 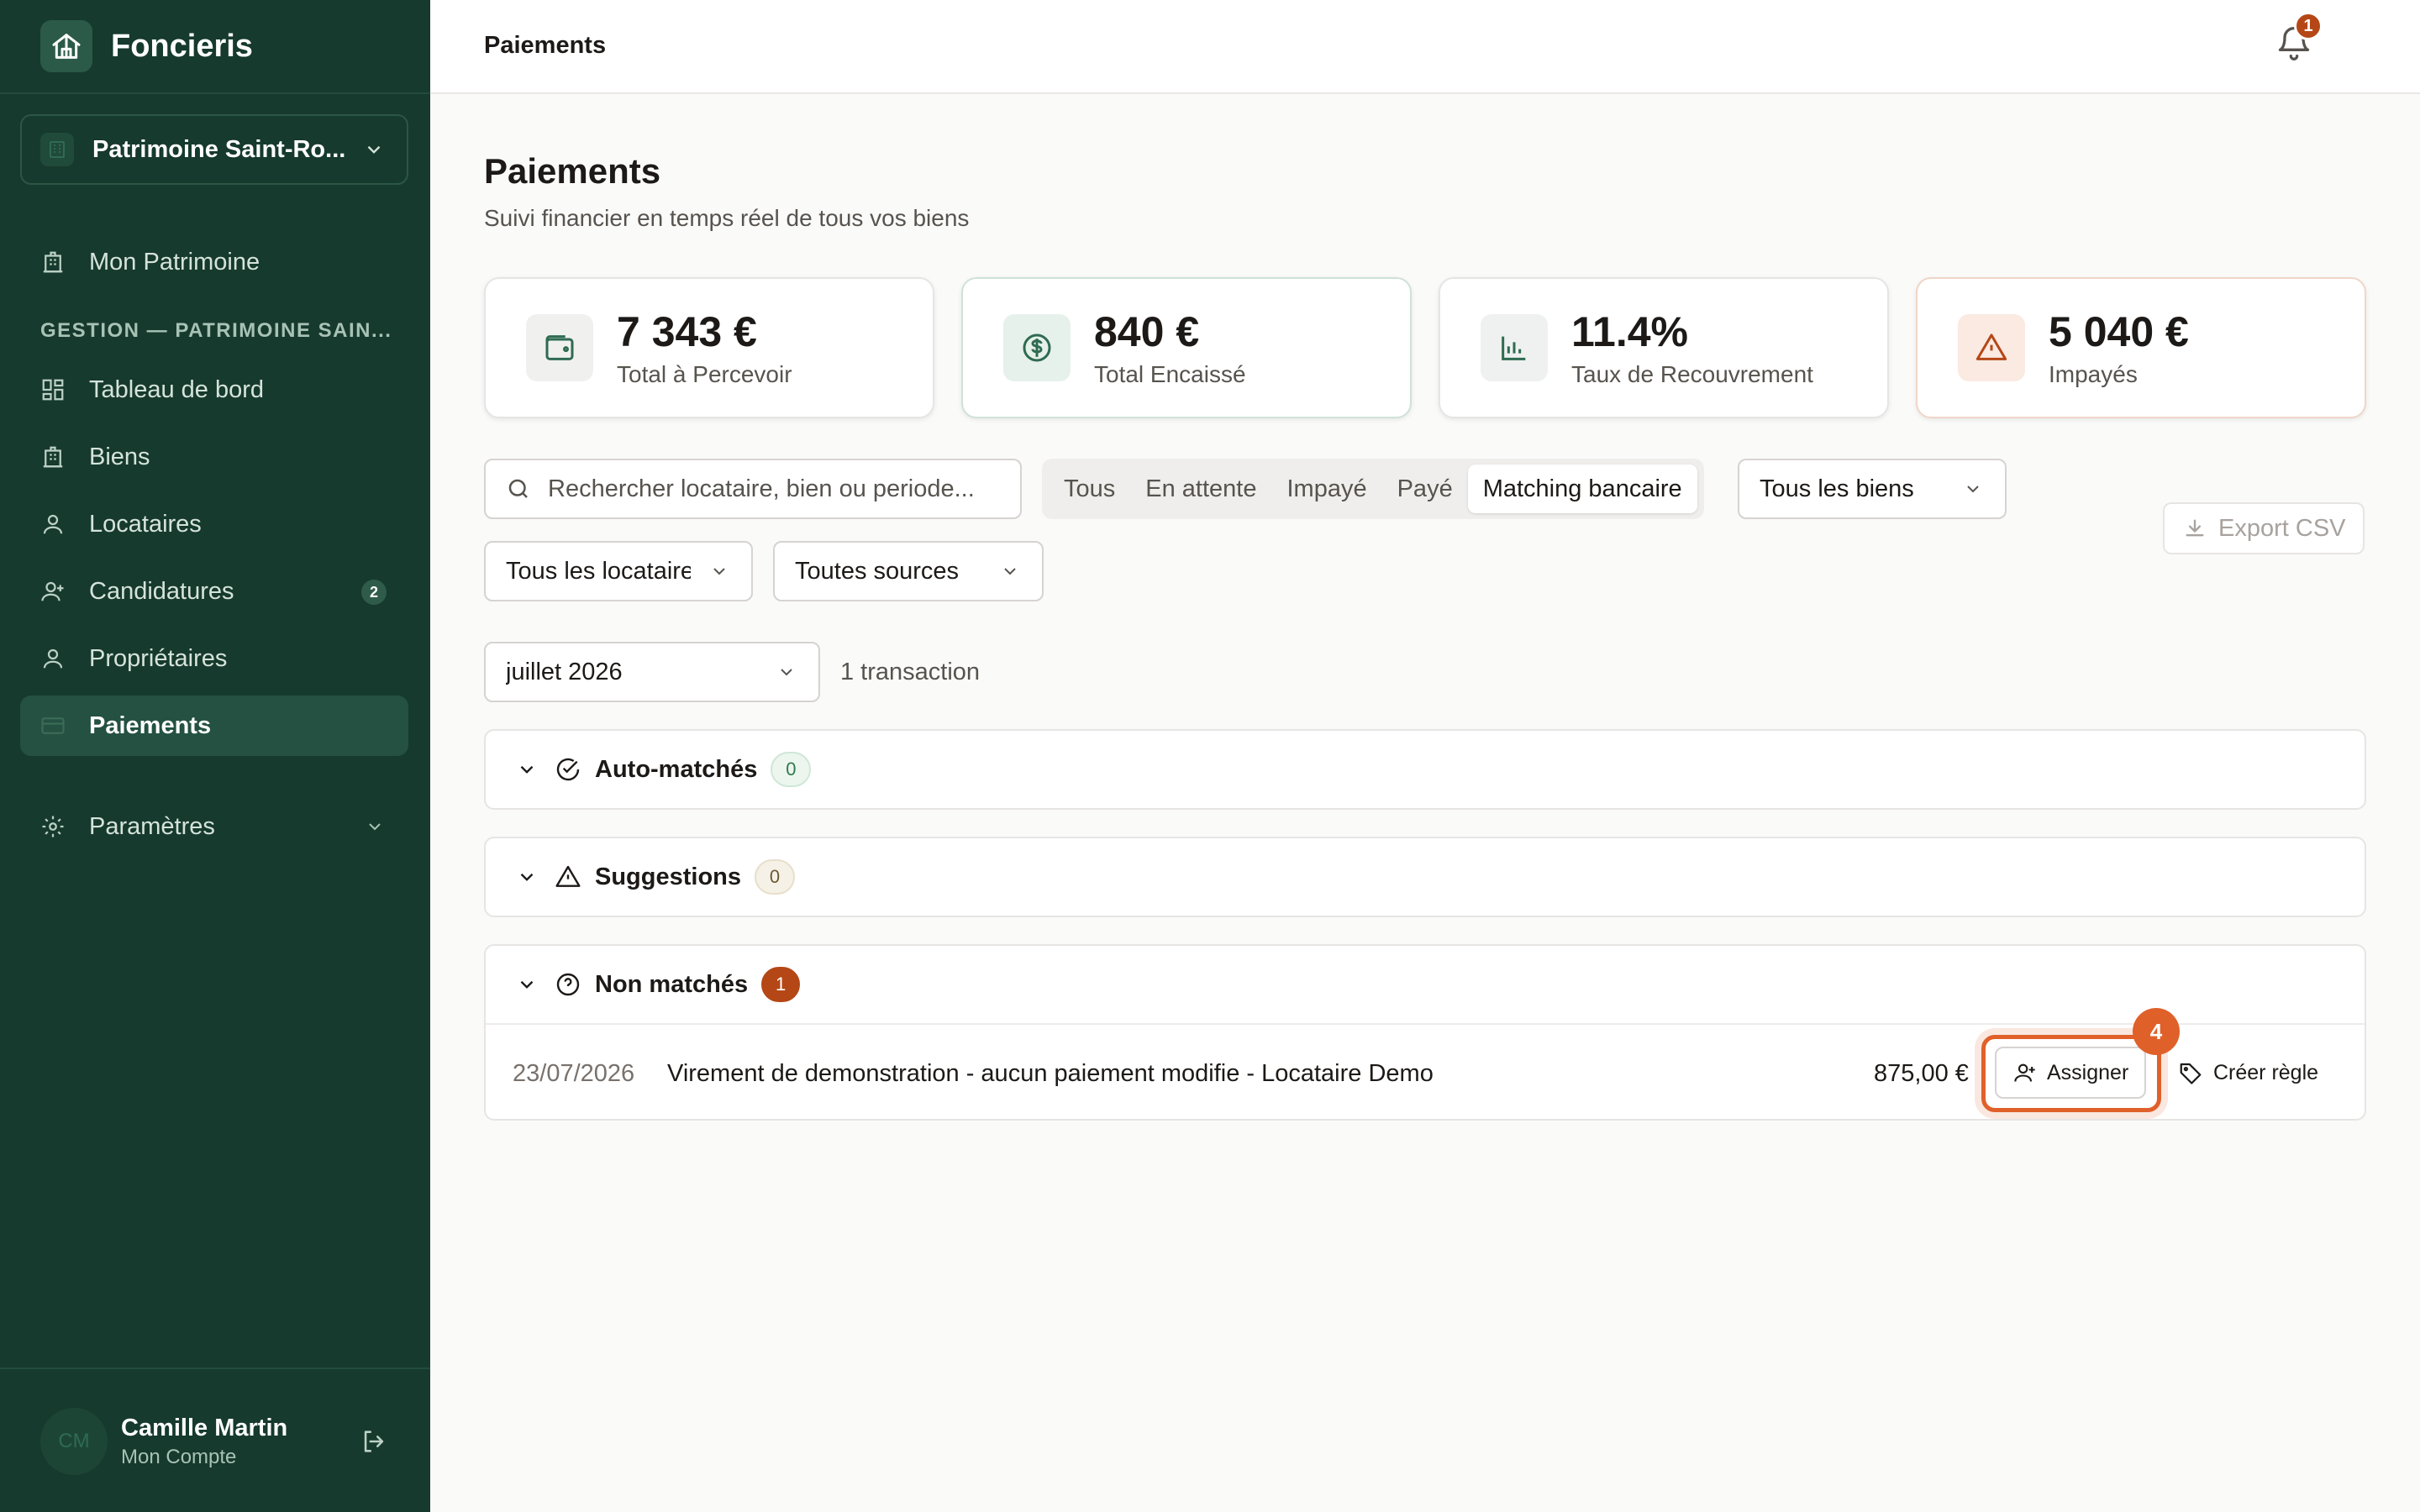 I want to click on topbar: Paiements 1, so click(x=1425, y=47).